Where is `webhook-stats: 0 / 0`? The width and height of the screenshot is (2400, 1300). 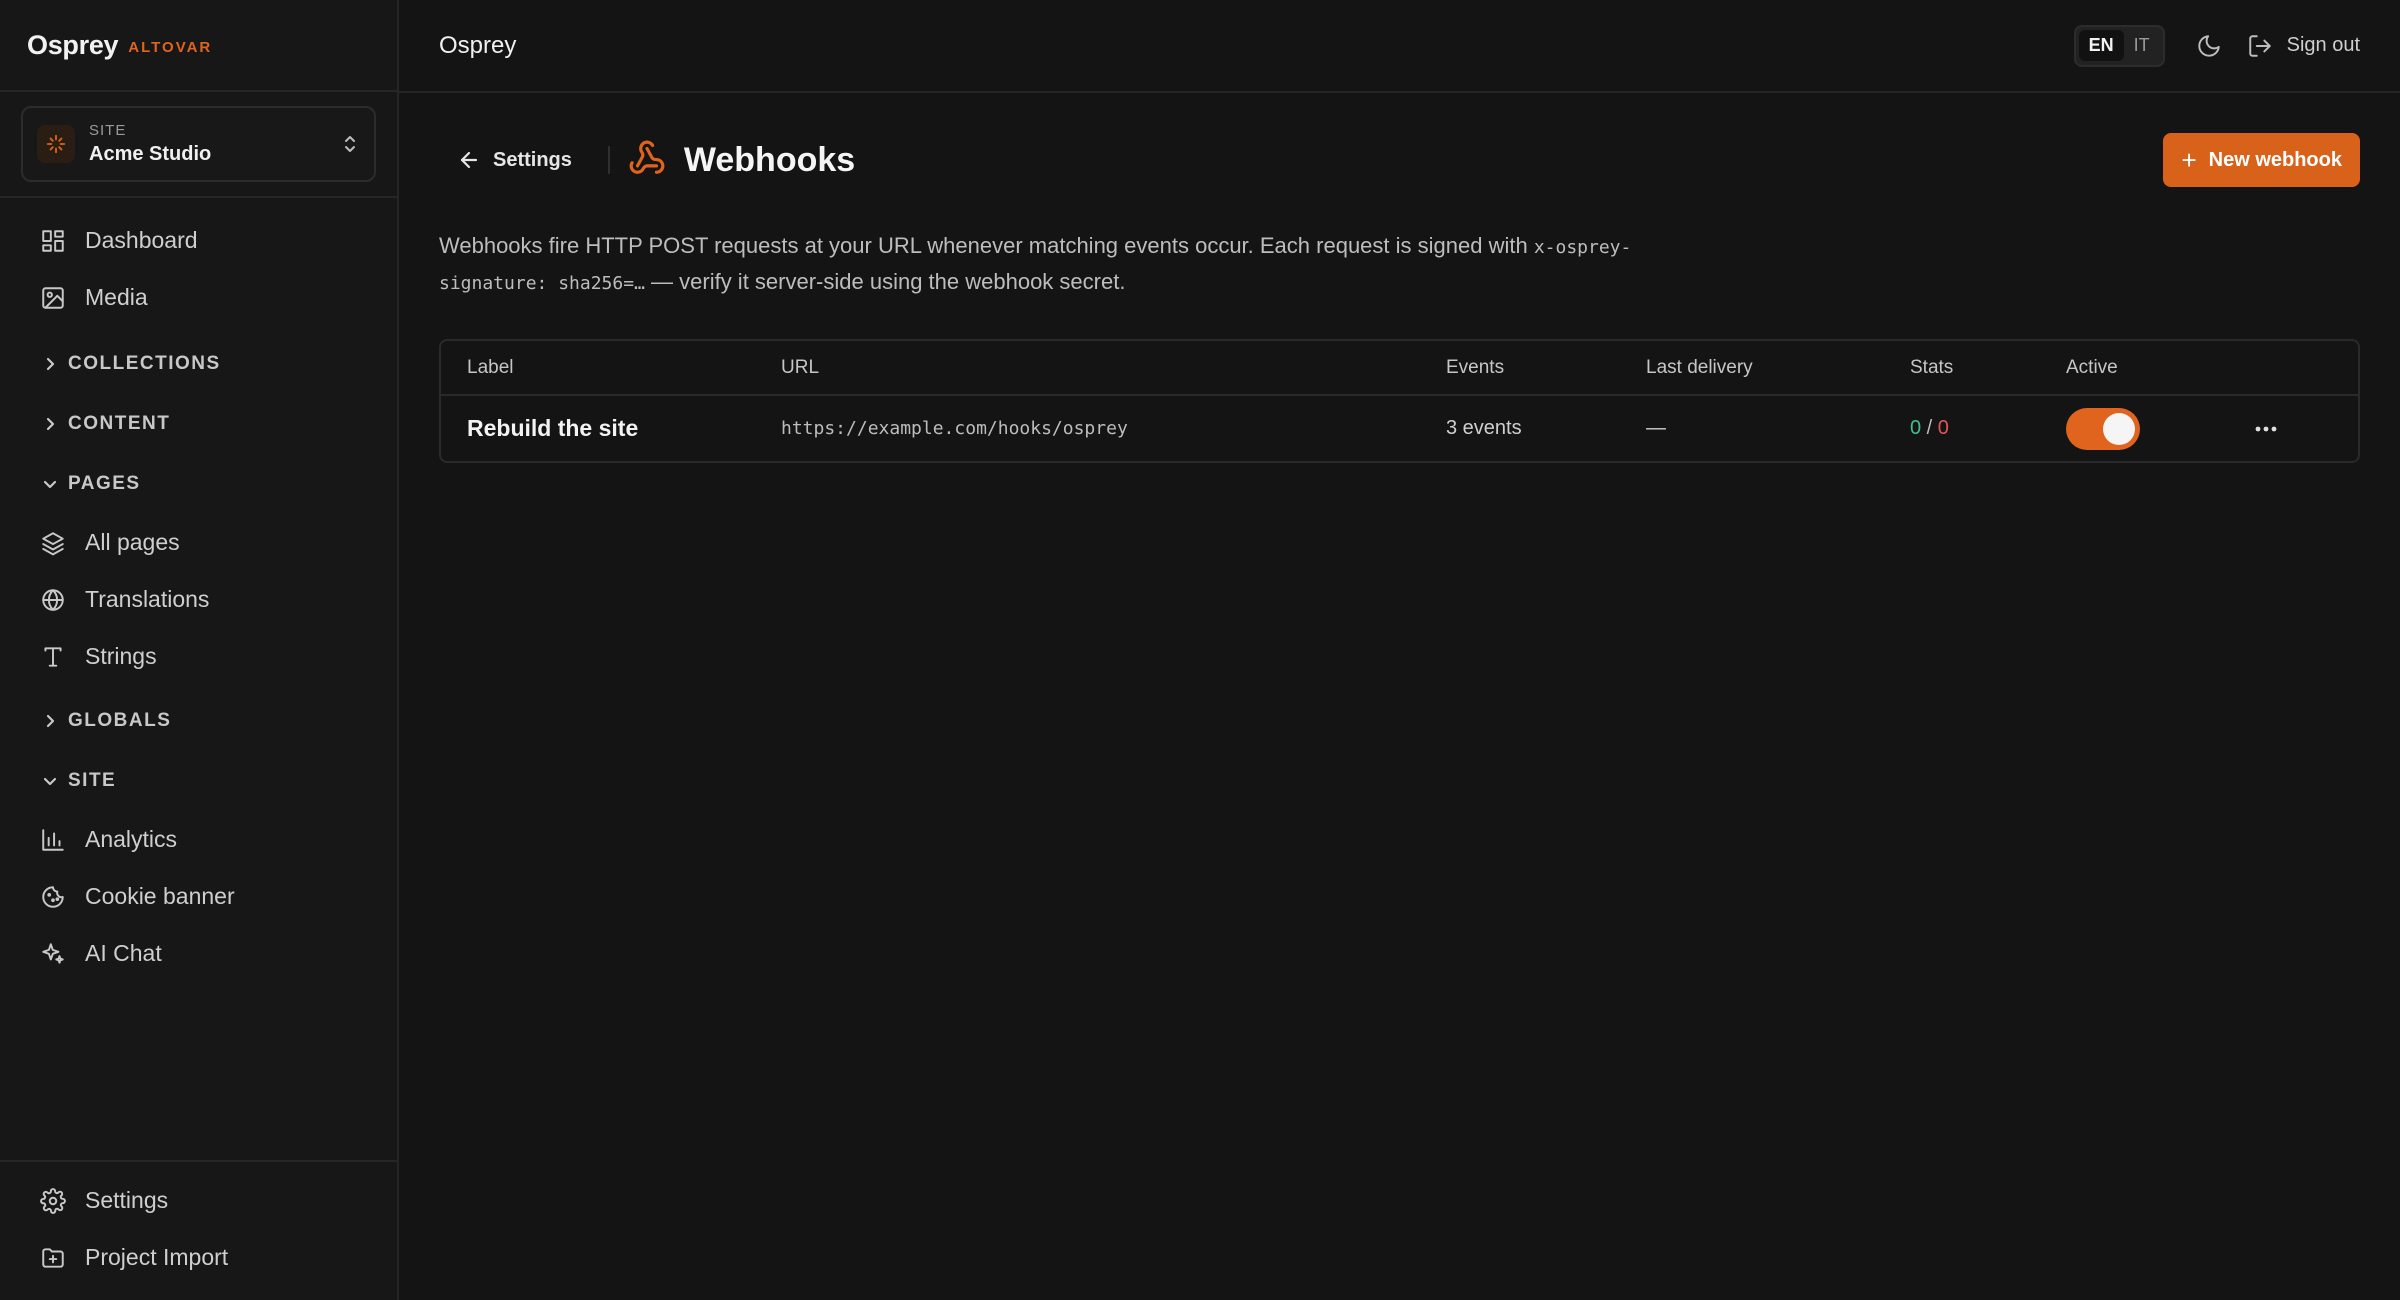 webhook-stats: 0 / 0 is located at coordinates (1988, 428).